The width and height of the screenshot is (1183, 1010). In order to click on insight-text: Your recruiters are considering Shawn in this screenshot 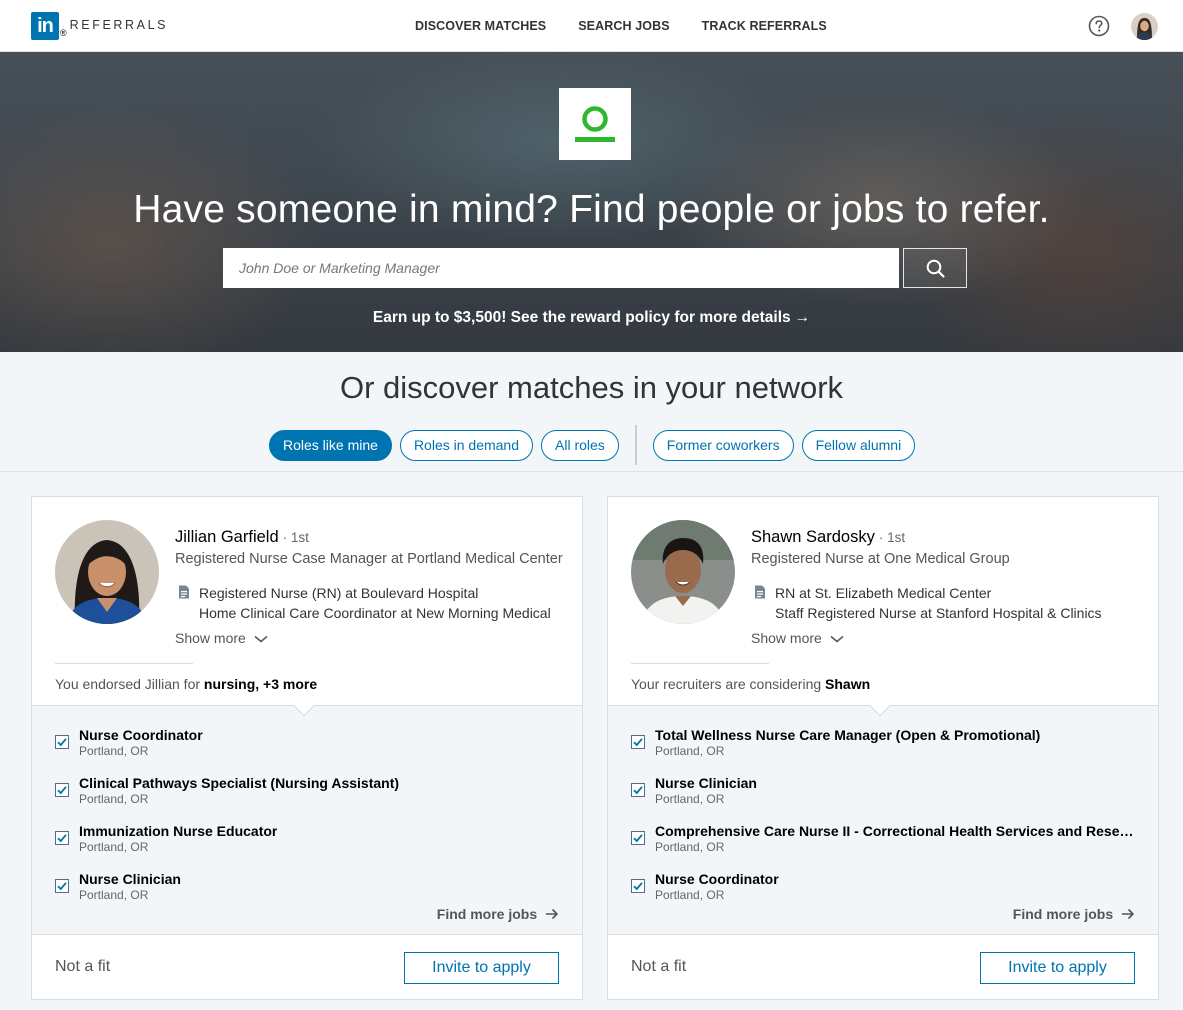, I will do `click(750, 684)`.